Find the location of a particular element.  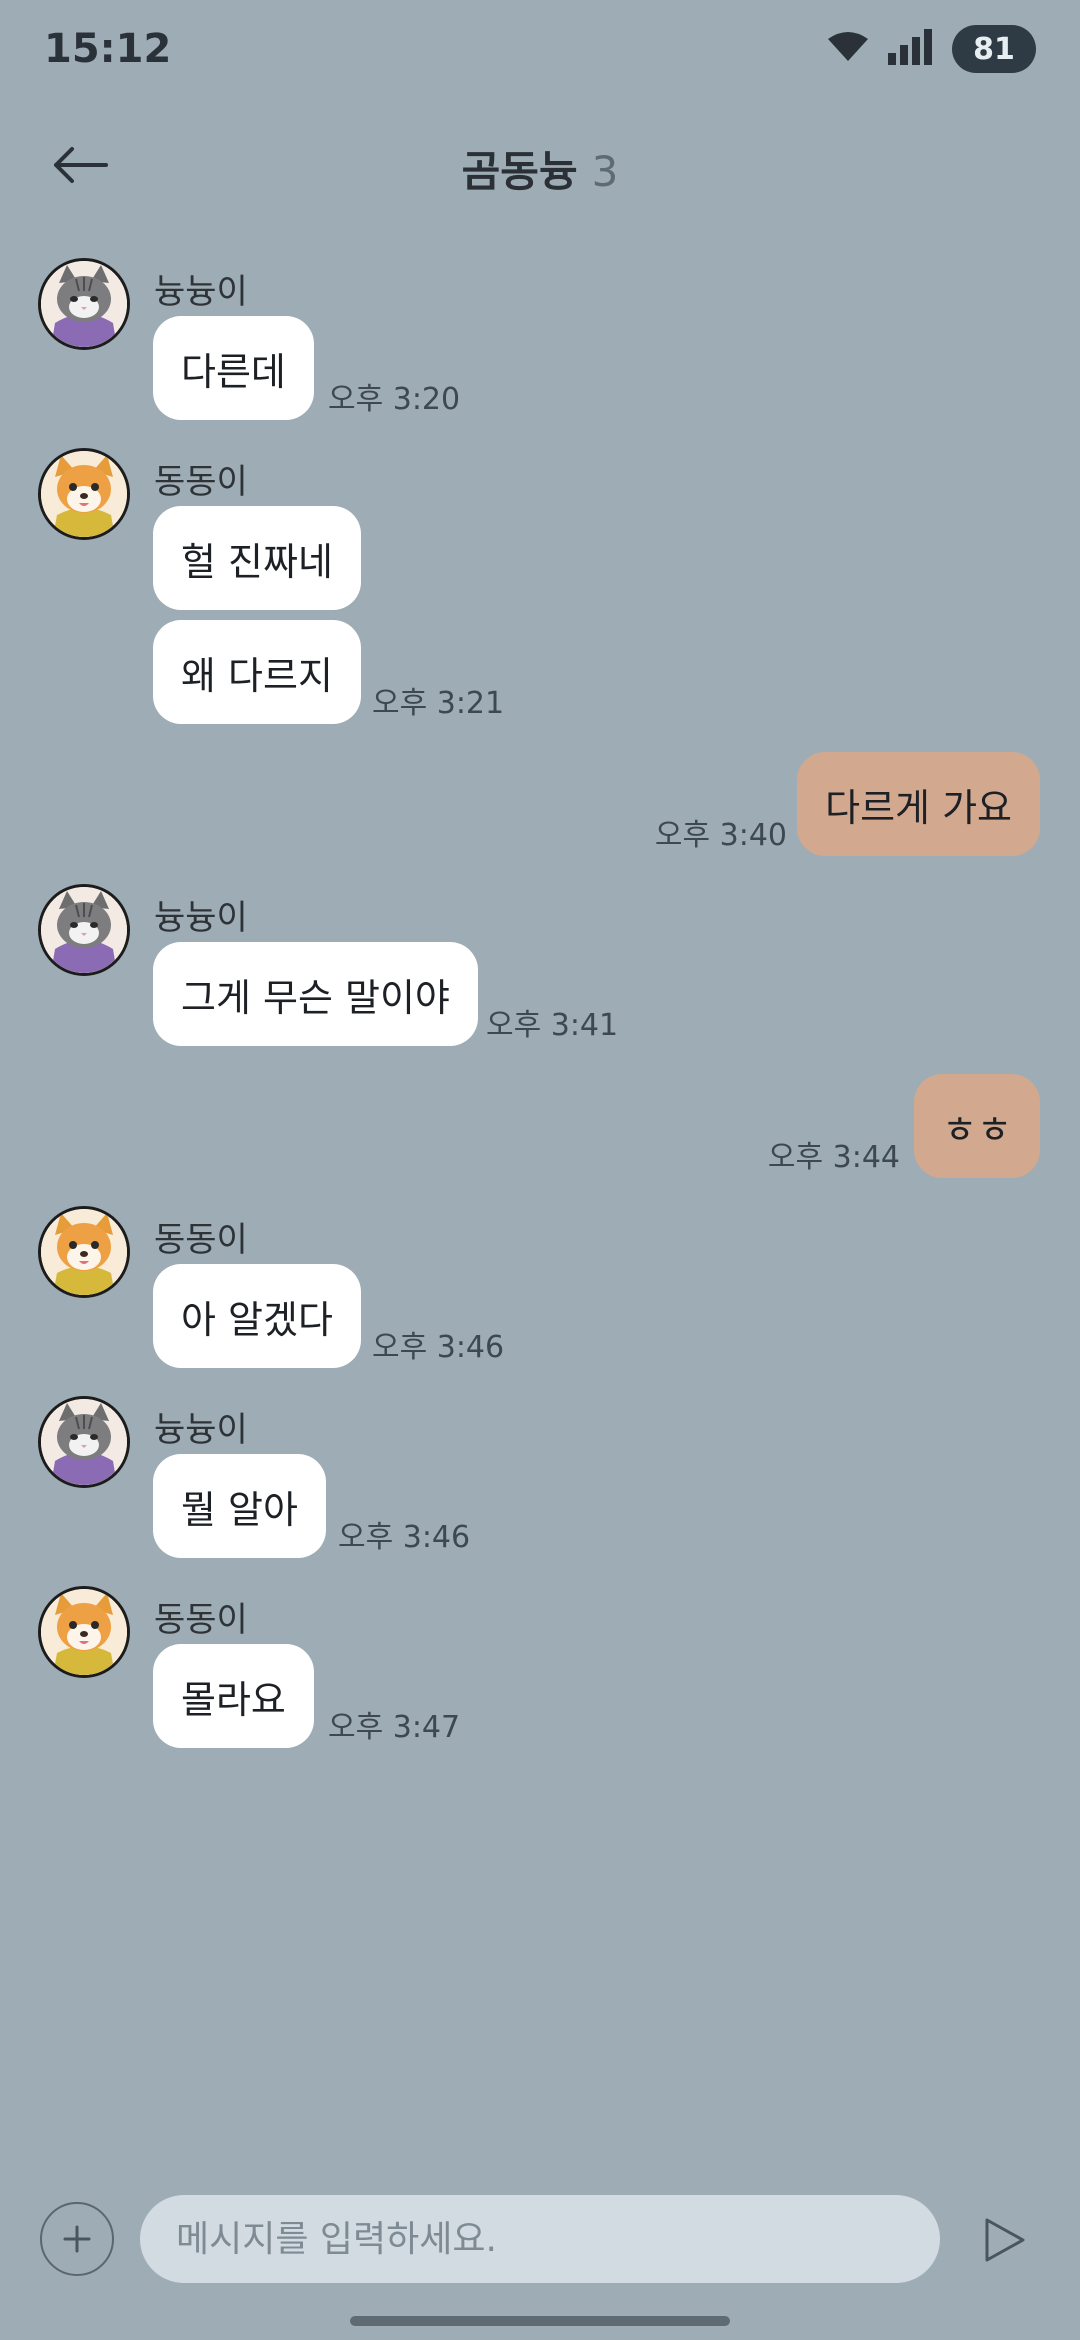

message-time: 오후 3:47 is located at coordinates (394, 1727).